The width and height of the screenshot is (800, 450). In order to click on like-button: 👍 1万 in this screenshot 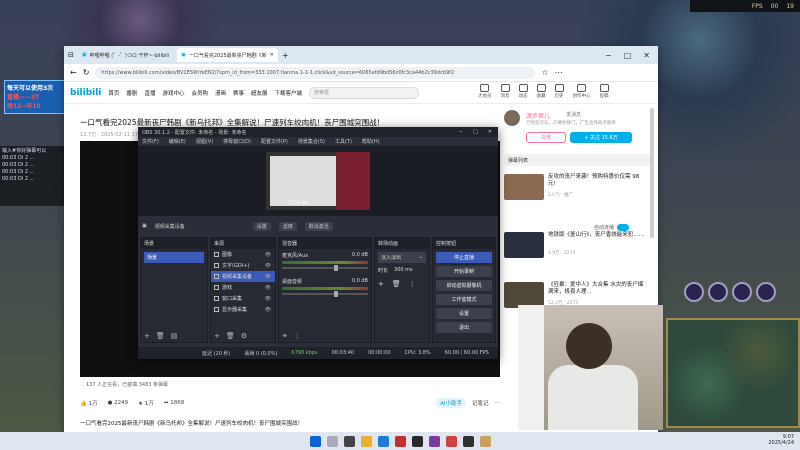, I will do `click(89, 403)`.